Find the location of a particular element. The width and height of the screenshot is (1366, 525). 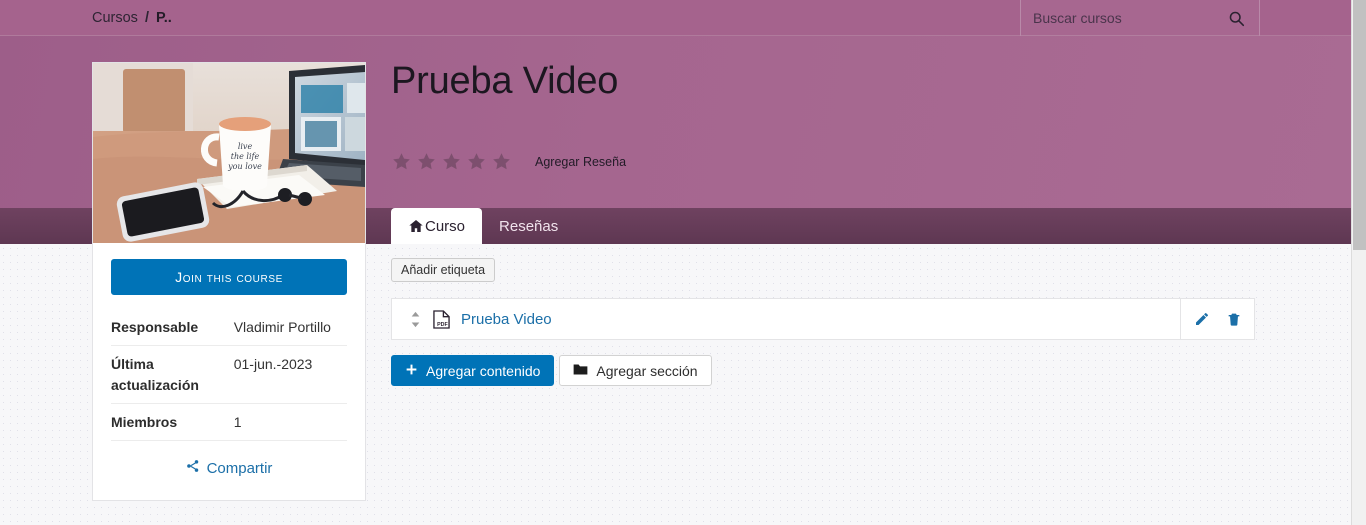

drag-handle-icon is located at coordinates (415, 319).